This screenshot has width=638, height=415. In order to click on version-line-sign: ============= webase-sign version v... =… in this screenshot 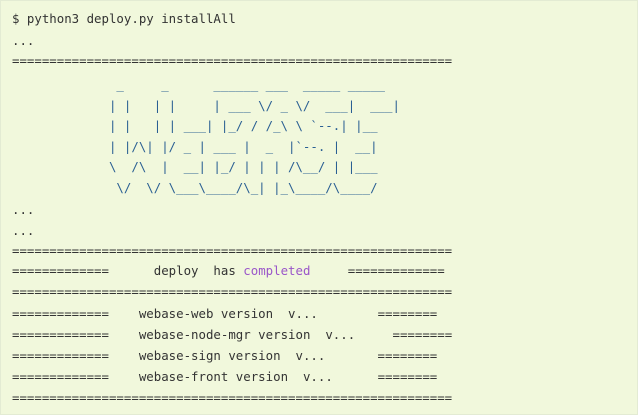, I will do `click(224, 355)`.